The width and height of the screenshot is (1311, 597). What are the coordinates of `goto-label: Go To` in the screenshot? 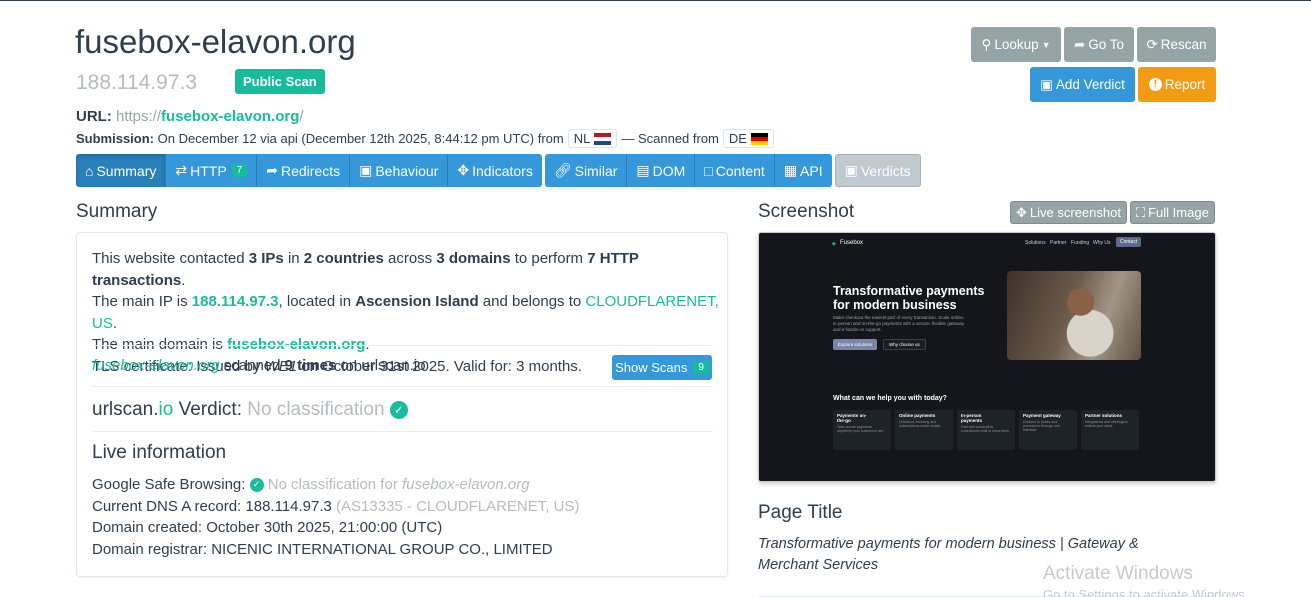 It's located at (1106, 44).